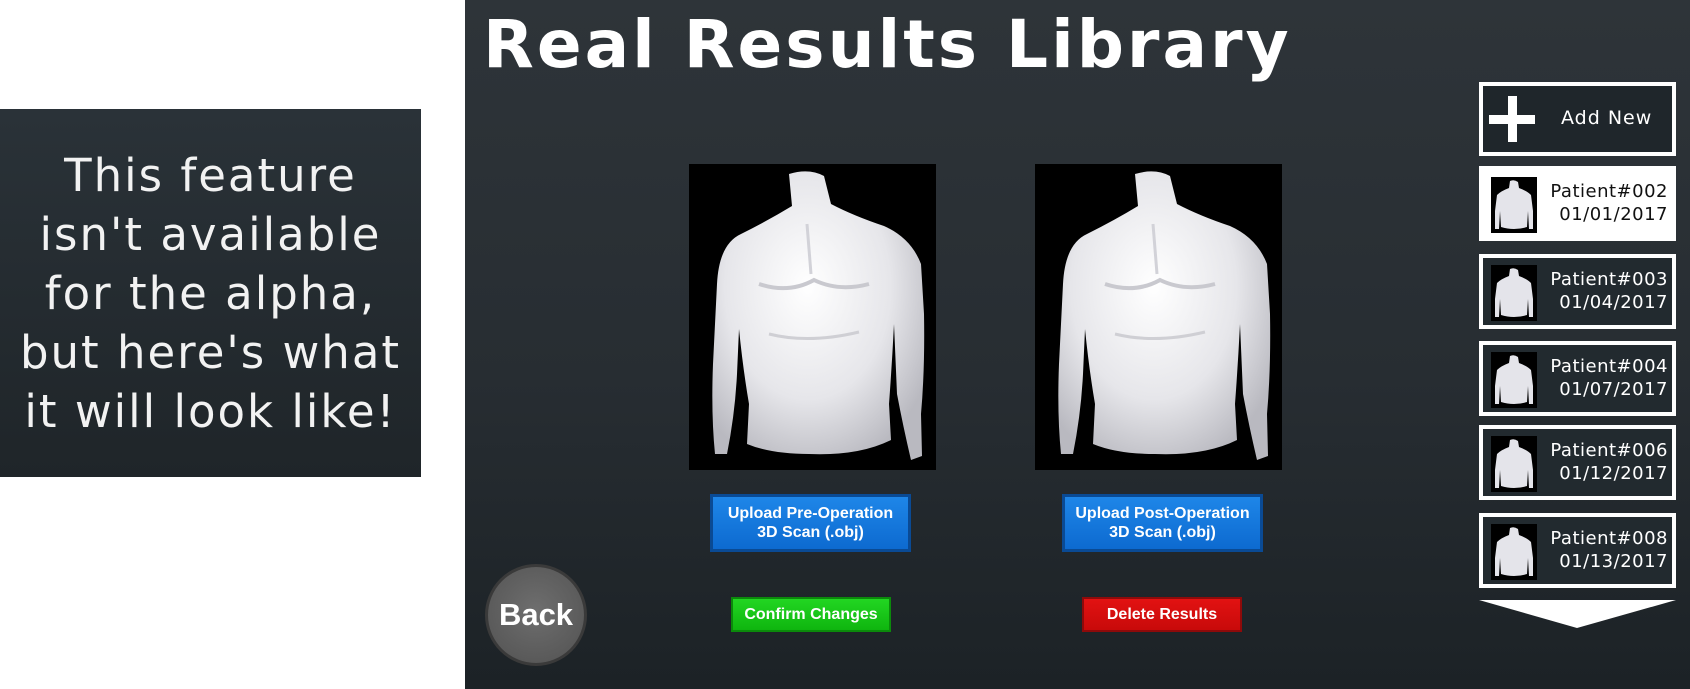 The height and width of the screenshot is (689, 1690). What do you see at coordinates (1607, 118) in the screenshot?
I see `add-new-label: Add New` at bounding box center [1607, 118].